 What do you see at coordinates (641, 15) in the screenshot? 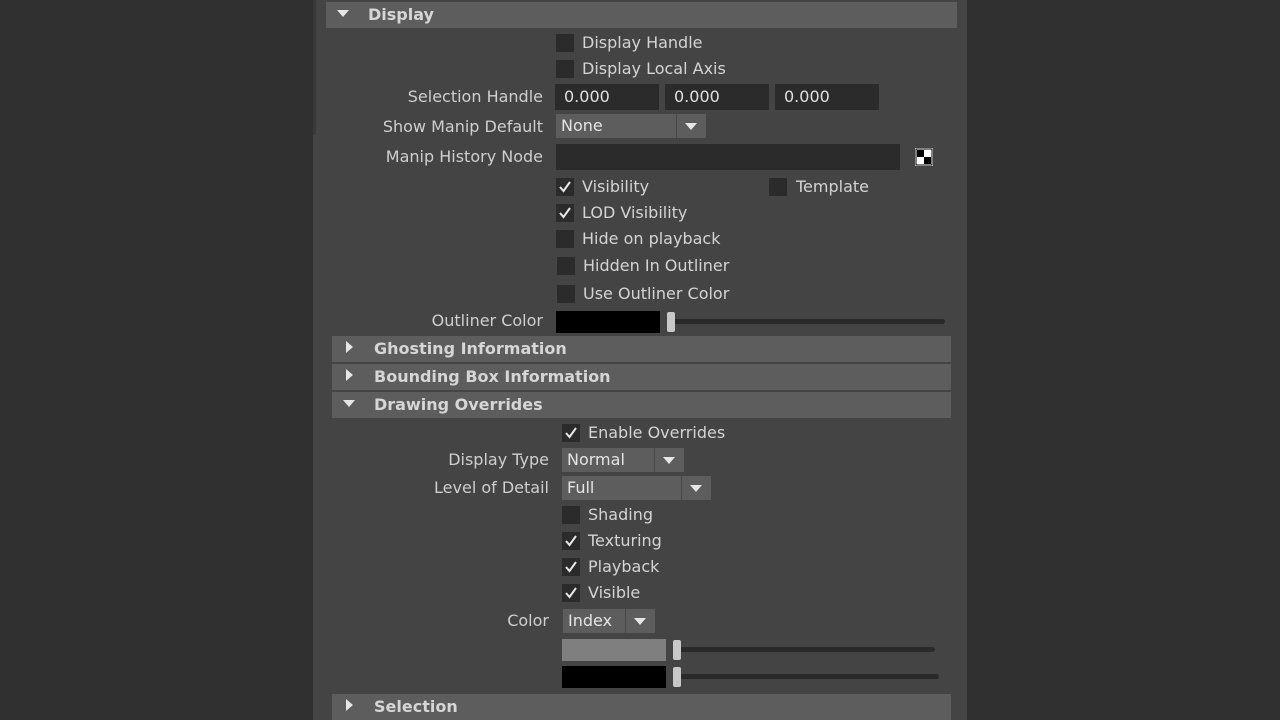
I see `display-section-header: Display` at bounding box center [641, 15].